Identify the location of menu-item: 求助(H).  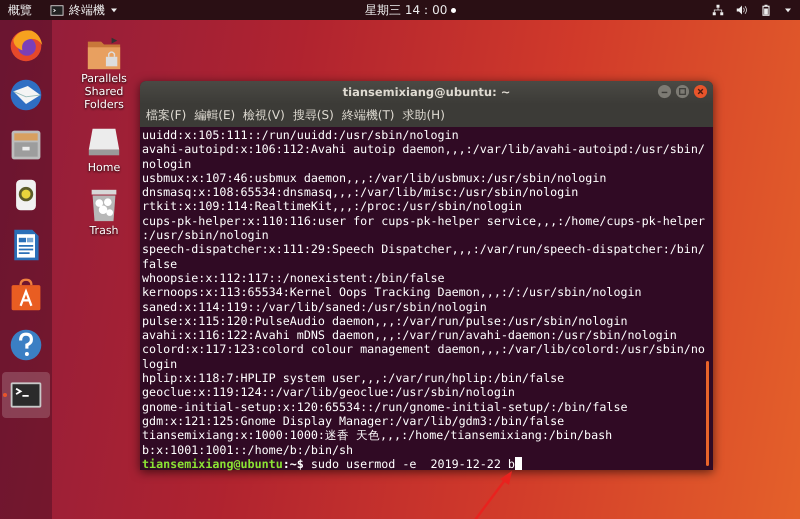
(423, 115).